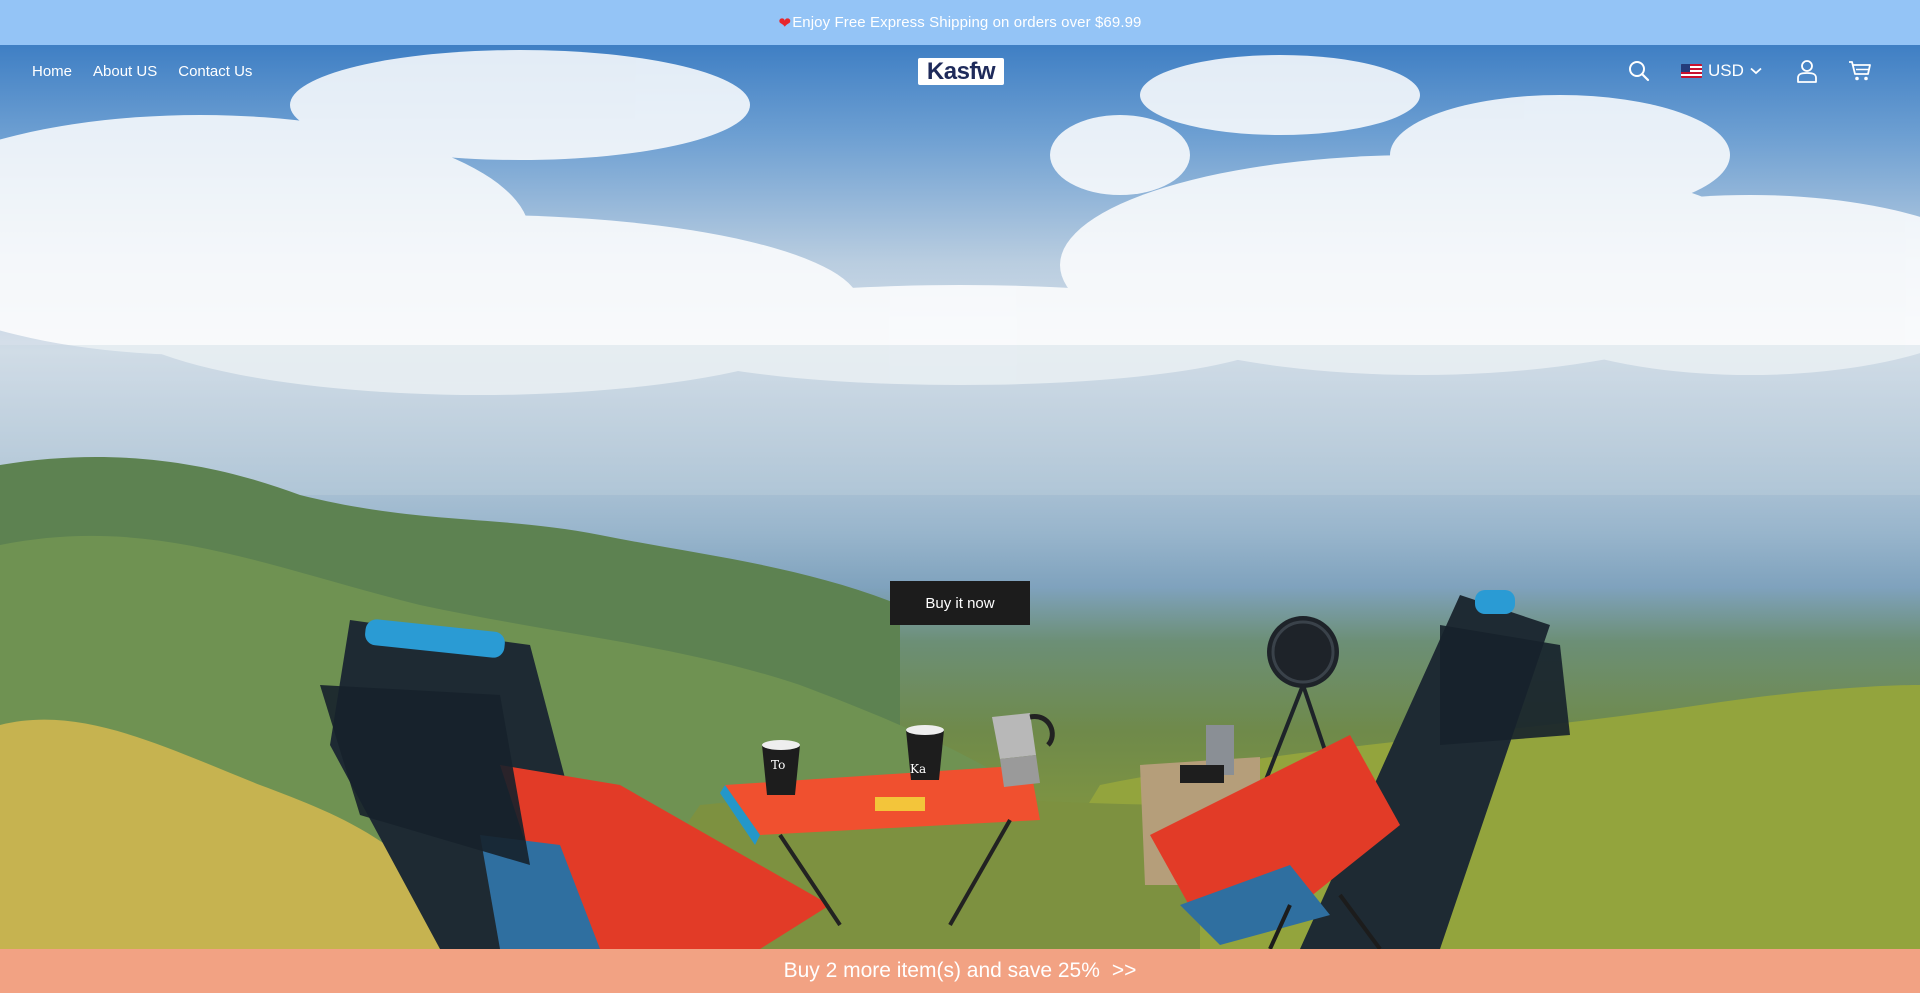 Image resolution: width=1920 pixels, height=993 pixels. I want to click on currency-code: USD, so click(1726, 70).